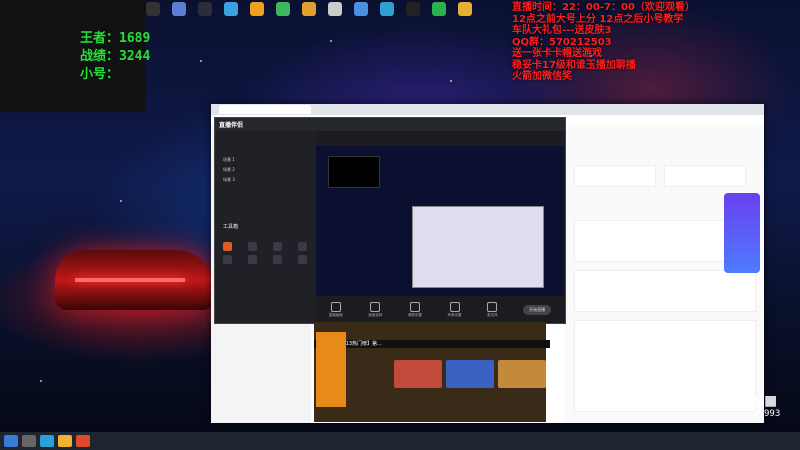  Describe the element at coordinates (205, 9) in the screenshot. I see `game-icon` at that location.